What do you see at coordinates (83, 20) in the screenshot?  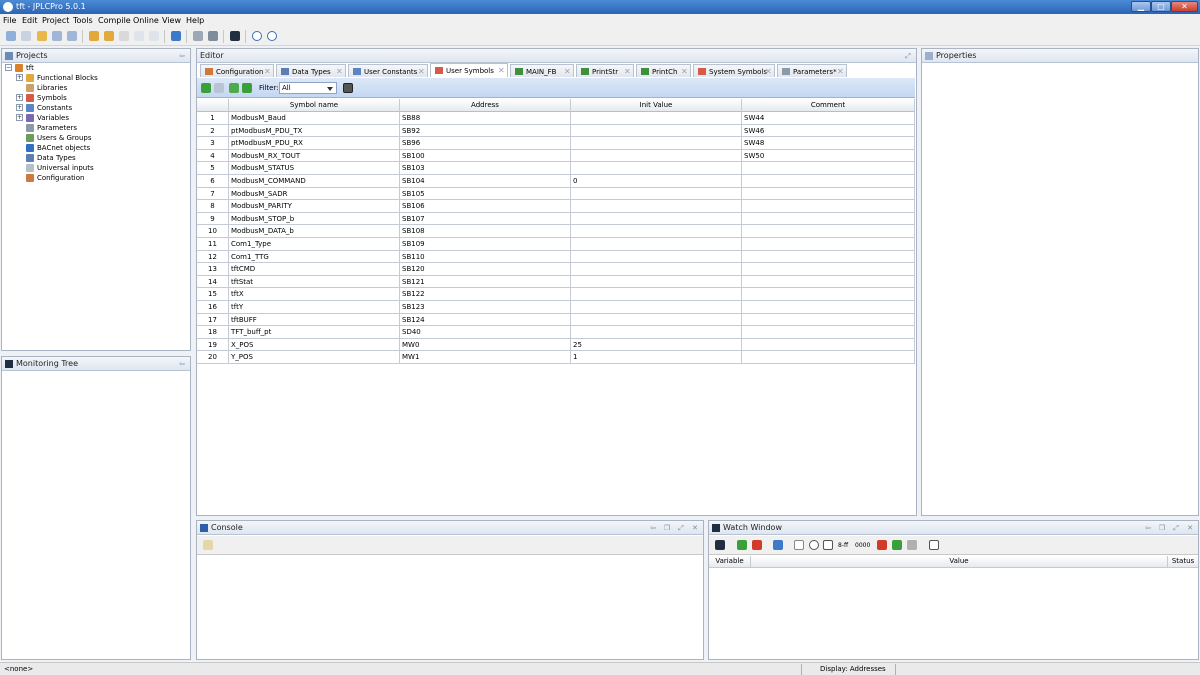 I see `menu-tools: Tools` at bounding box center [83, 20].